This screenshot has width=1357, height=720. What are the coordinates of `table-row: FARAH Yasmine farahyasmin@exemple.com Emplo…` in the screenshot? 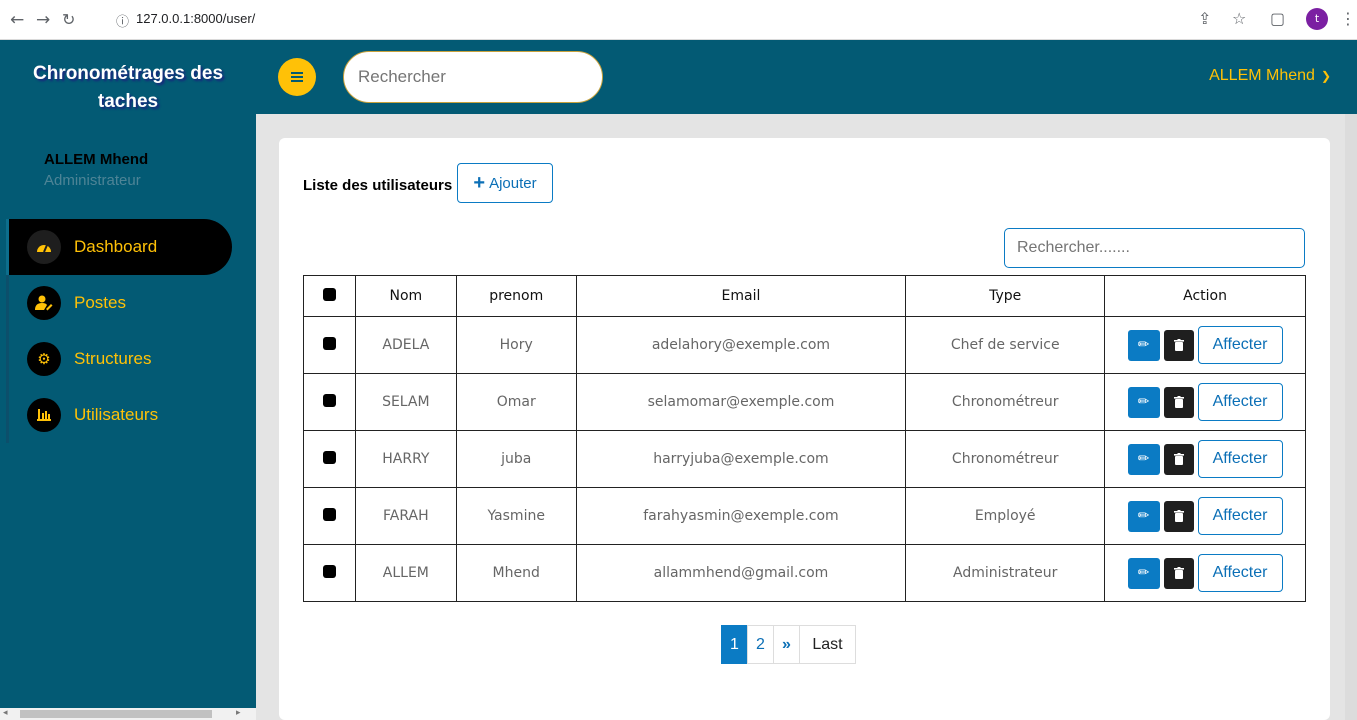 It's located at (804, 516).